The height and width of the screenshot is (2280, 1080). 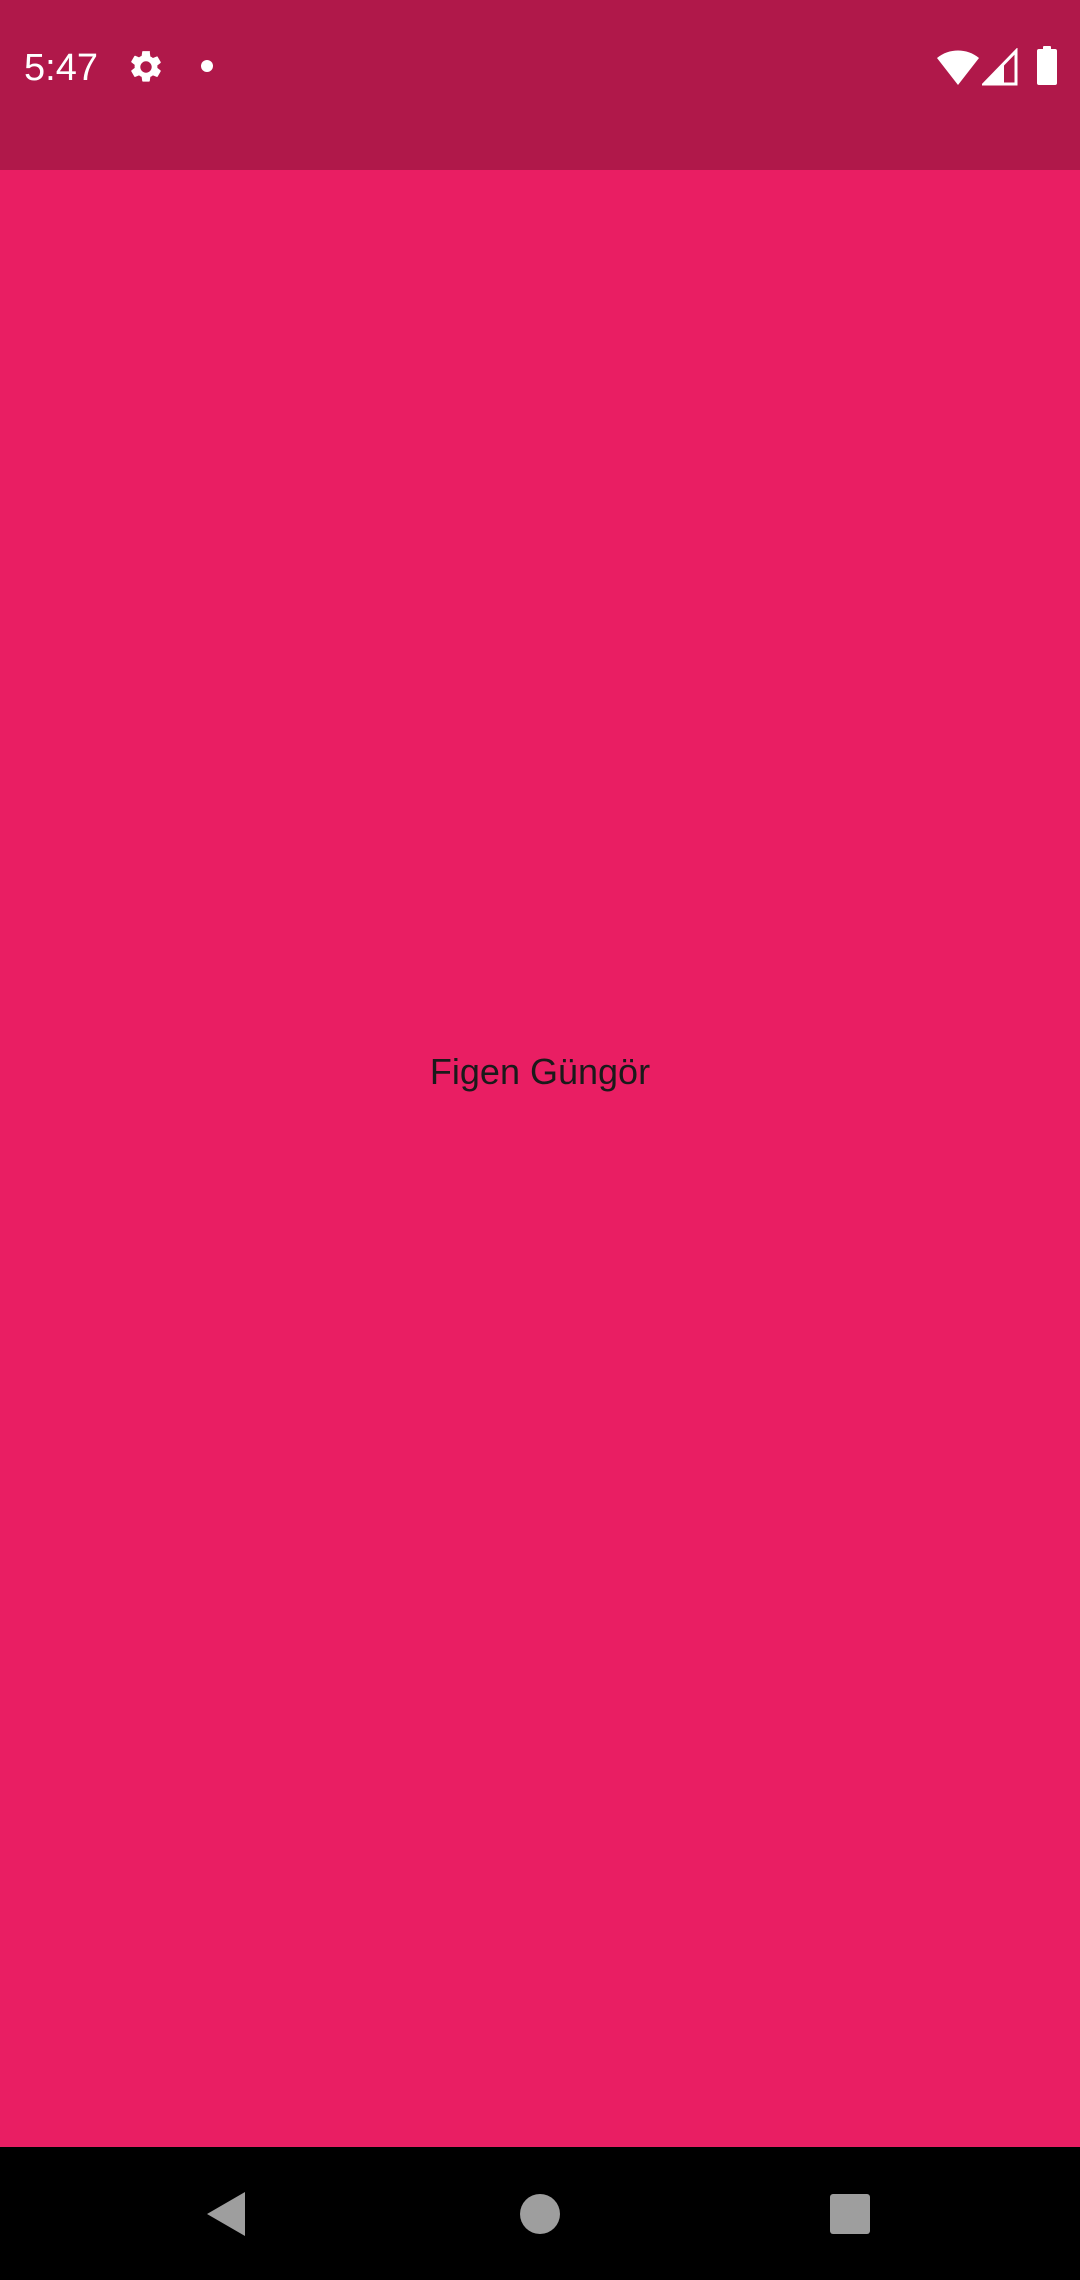 What do you see at coordinates (540, 85) in the screenshot?
I see `status-bar: 5:47` at bounding box center [540, 85].